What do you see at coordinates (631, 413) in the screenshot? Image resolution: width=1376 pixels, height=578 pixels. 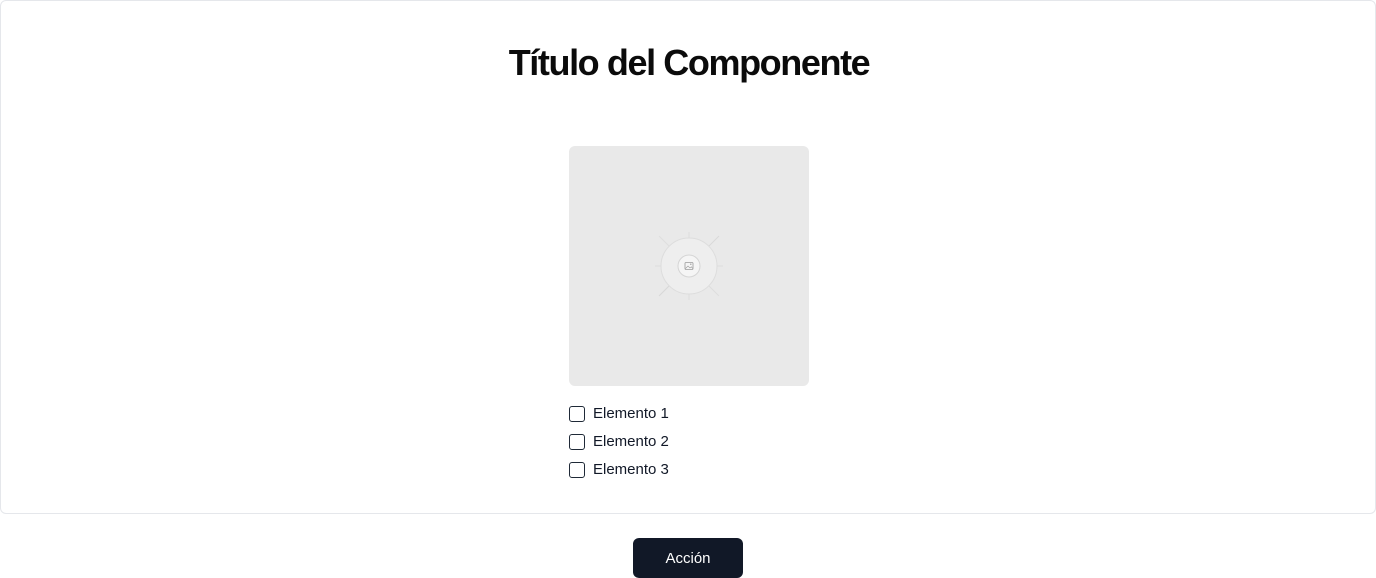 I see `checklist-item-label: Elemento 1` at bounding box center [631, 413].